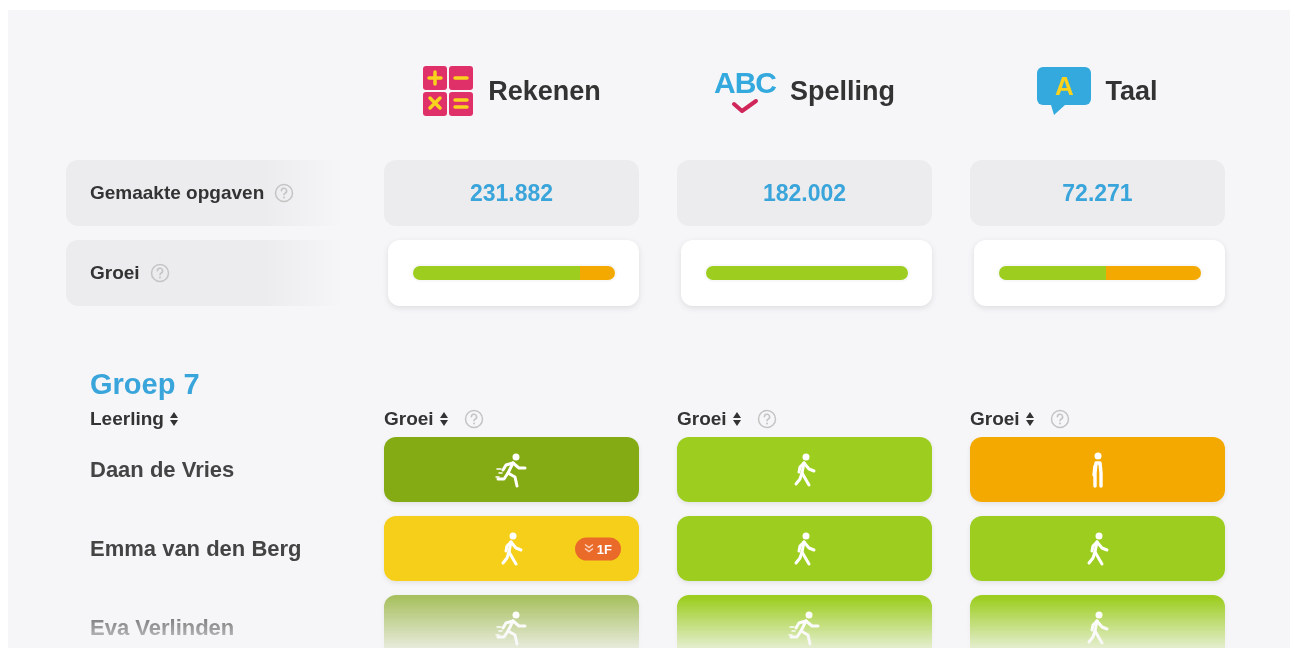 The width and height of the screenshot is (1290, 648). I want to click on calculator-icon, so click(448, 91).